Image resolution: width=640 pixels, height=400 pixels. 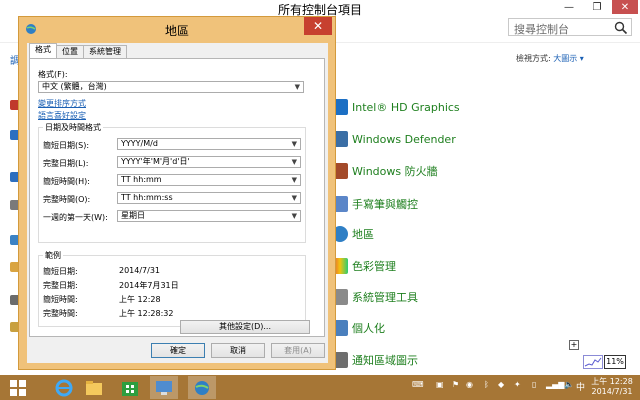 I want to click on short-date-label: 簡短日期(S):, so click(x=66, y=145).